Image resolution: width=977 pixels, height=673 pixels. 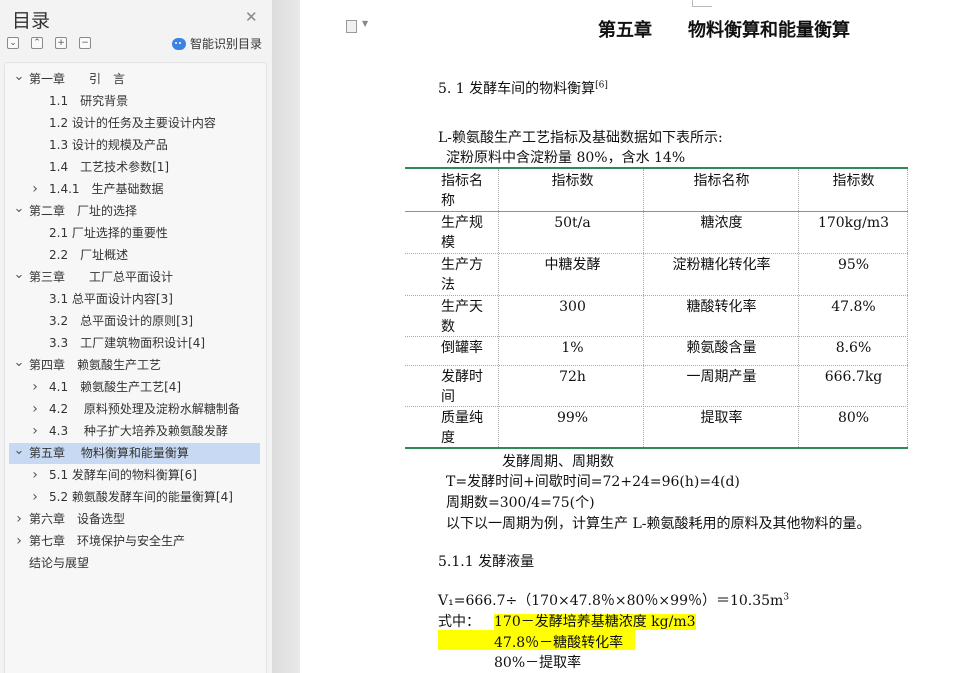 What do you see at coordinates (462, 233) in the screenshot?
I see `table-cell: 生产规模` at bounding box center [462, 233].